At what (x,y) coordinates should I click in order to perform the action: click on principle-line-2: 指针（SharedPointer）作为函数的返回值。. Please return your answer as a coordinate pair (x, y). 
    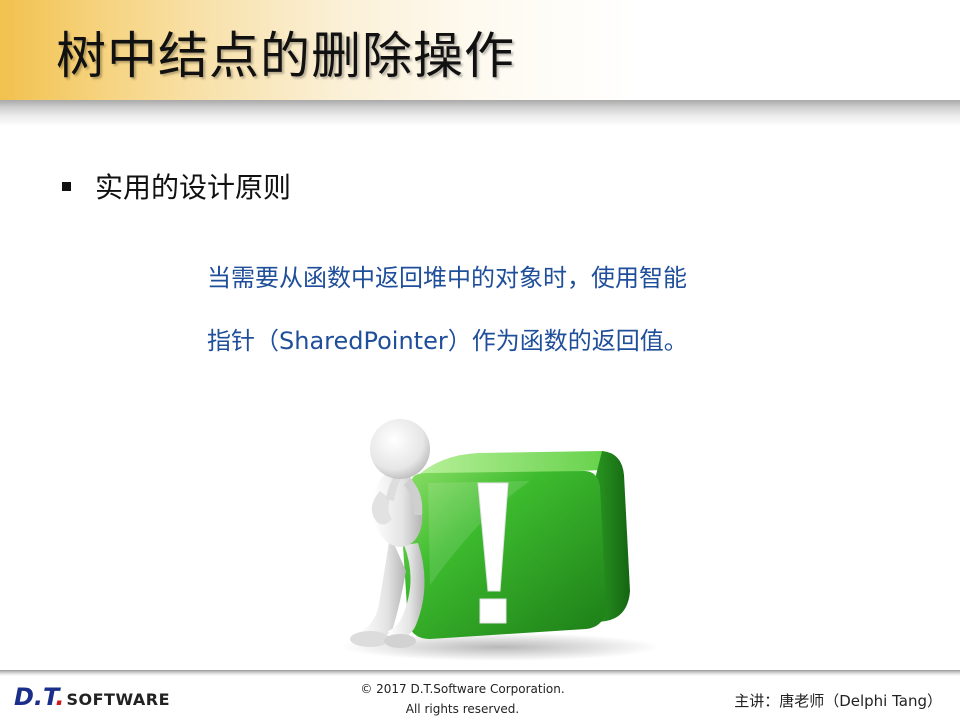
    Looking at the image, I should click on (447, 341).